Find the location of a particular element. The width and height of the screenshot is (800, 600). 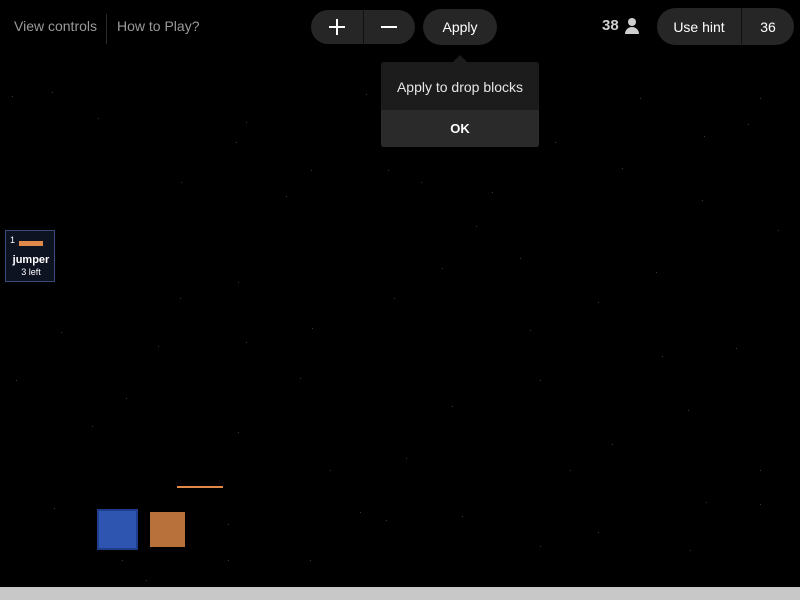

orange-block is located at coordinates (167, 529).